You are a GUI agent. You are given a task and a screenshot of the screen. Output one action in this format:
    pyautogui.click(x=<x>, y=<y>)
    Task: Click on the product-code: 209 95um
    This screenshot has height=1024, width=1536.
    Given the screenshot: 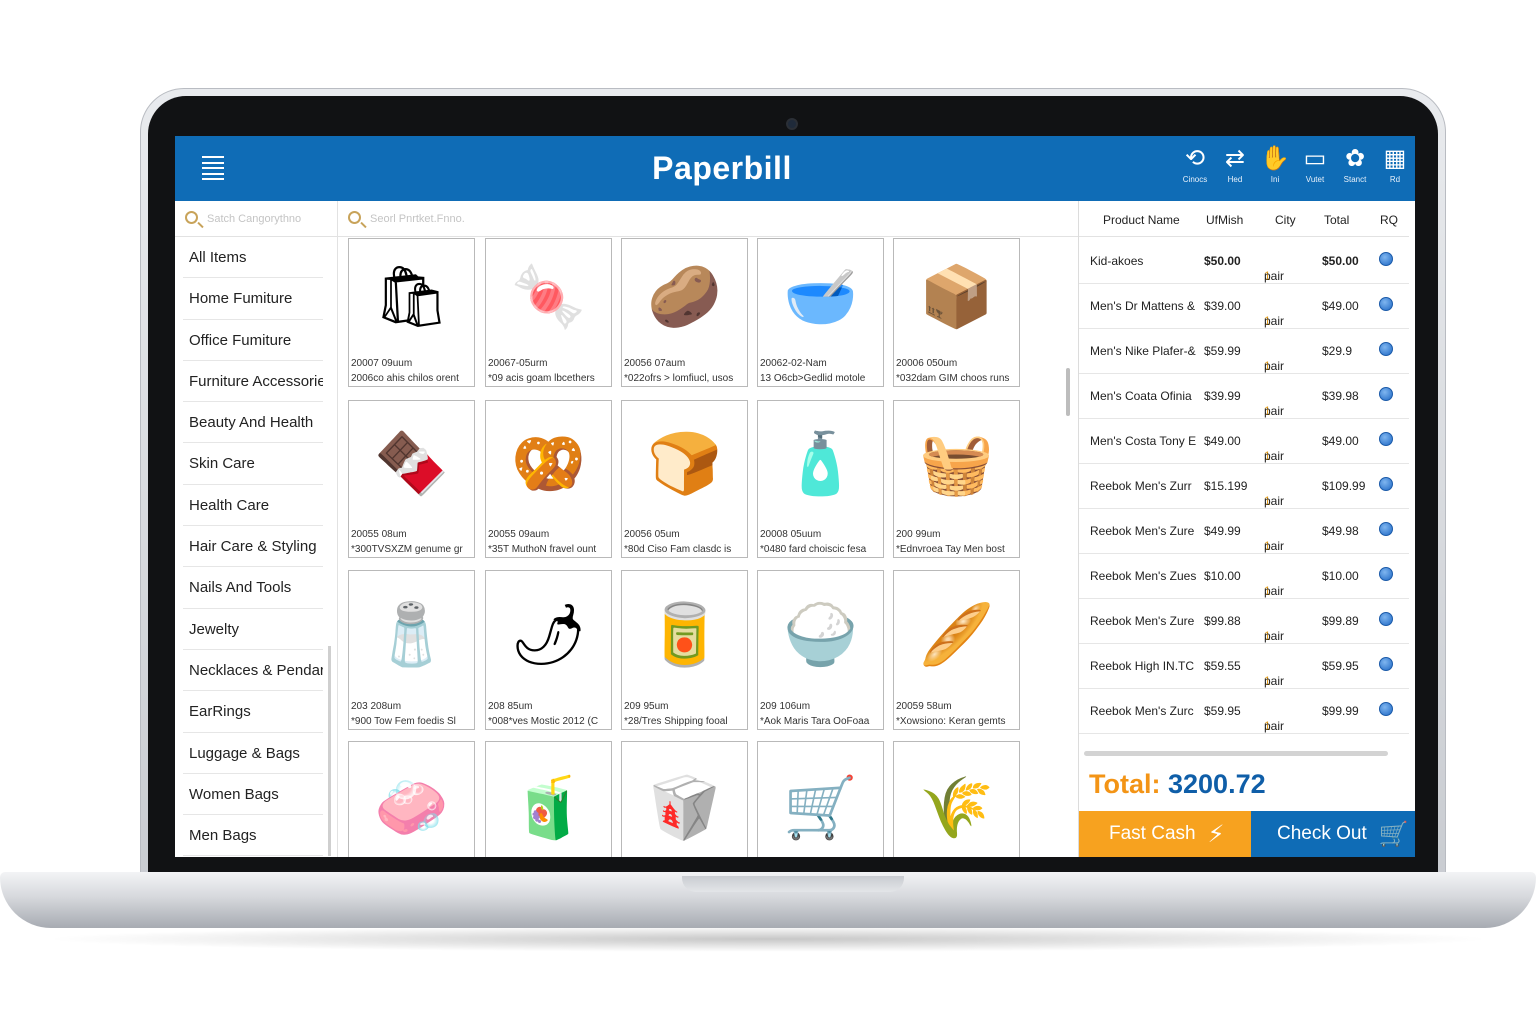 What is the action you would take?
    pyautogui.click(x=646, y=706)
    